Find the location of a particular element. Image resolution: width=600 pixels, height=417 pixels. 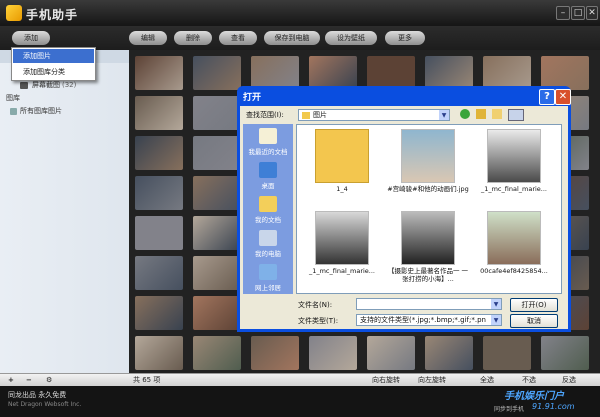

my-documents-icon is located at coordinates (268, 204).